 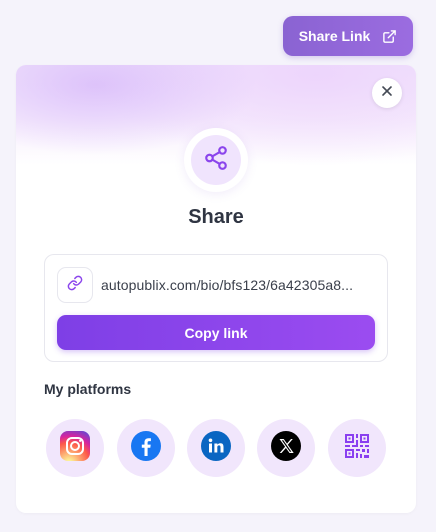 I want to click on link-icon-box, so click(x=75, y=285).